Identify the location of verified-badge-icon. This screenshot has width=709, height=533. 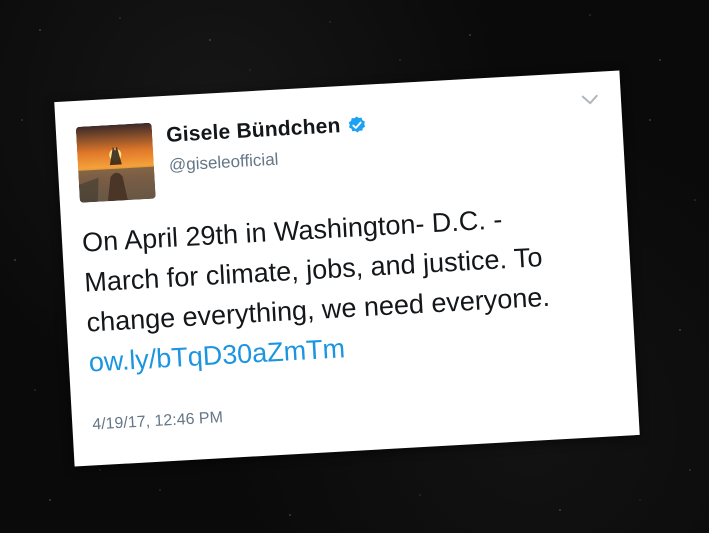
(356, 125).